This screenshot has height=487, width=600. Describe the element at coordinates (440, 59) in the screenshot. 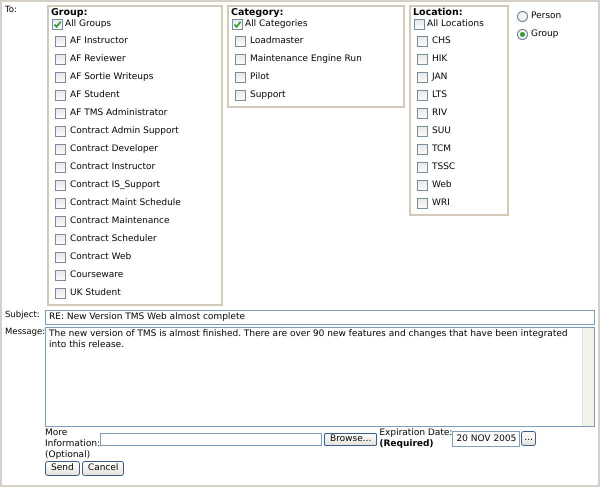

I see `checkbox-label: HIK` at that location.